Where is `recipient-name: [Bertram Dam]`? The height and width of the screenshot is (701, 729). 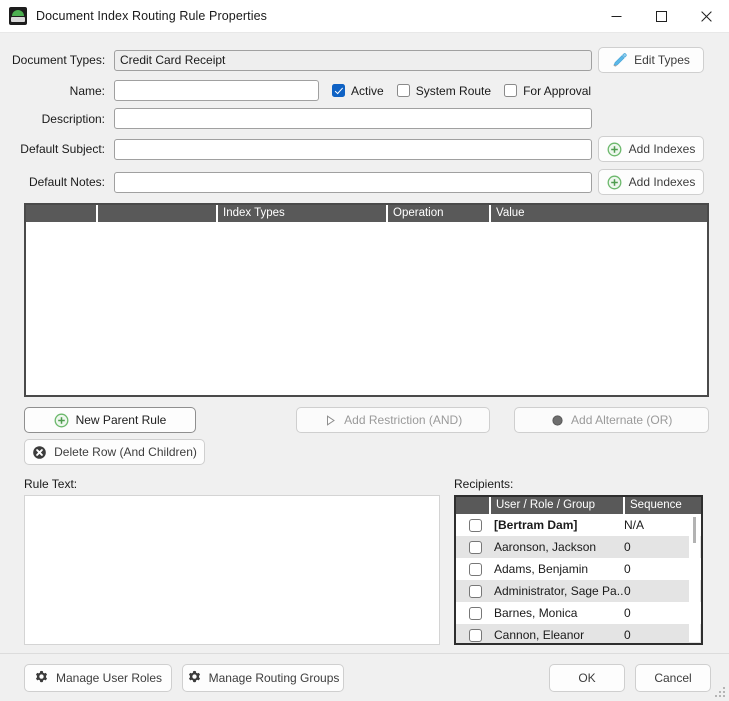 recipient-name: [Bertram Dam] is located at coordinates (536, 525).